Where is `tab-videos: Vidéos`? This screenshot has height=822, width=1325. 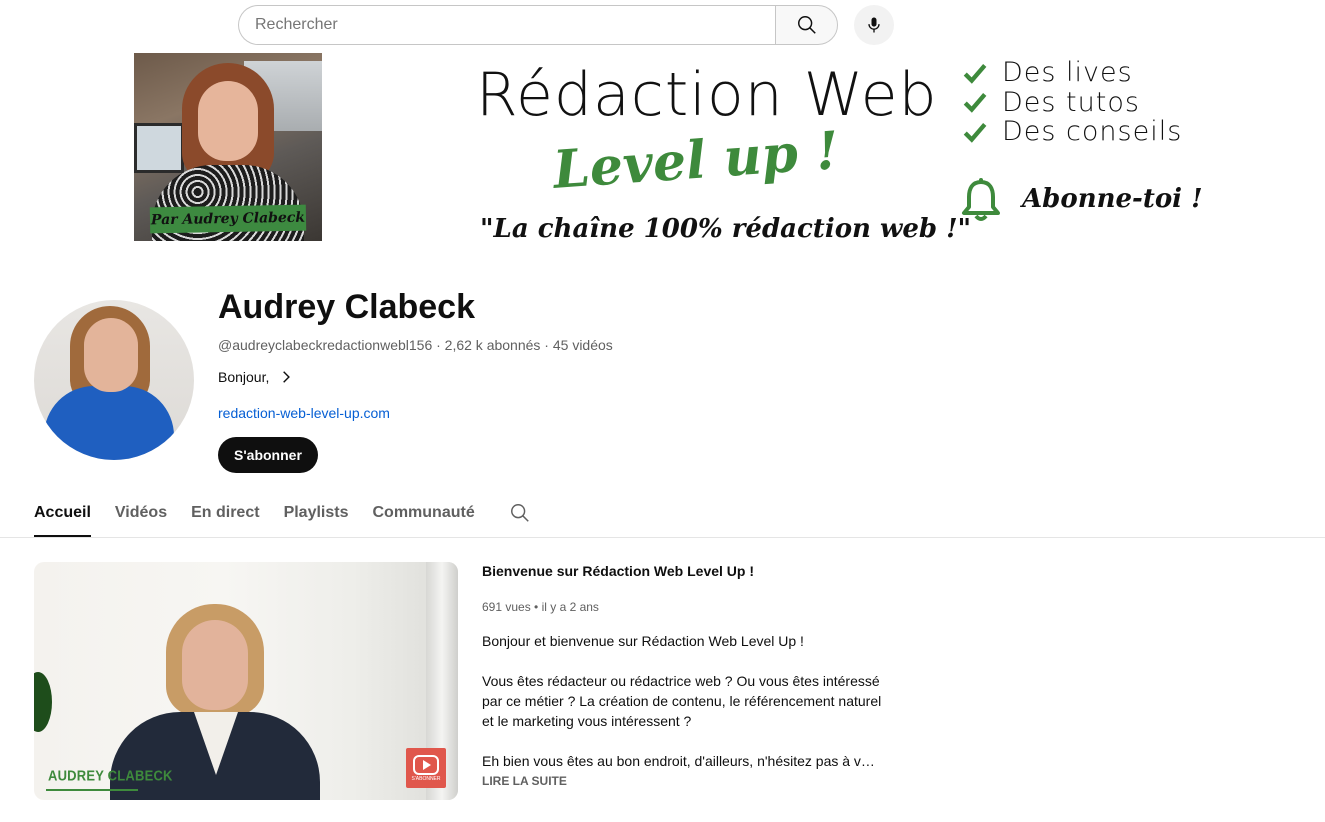
tab-videos: Vidéos is located at coordinates (141, 518).